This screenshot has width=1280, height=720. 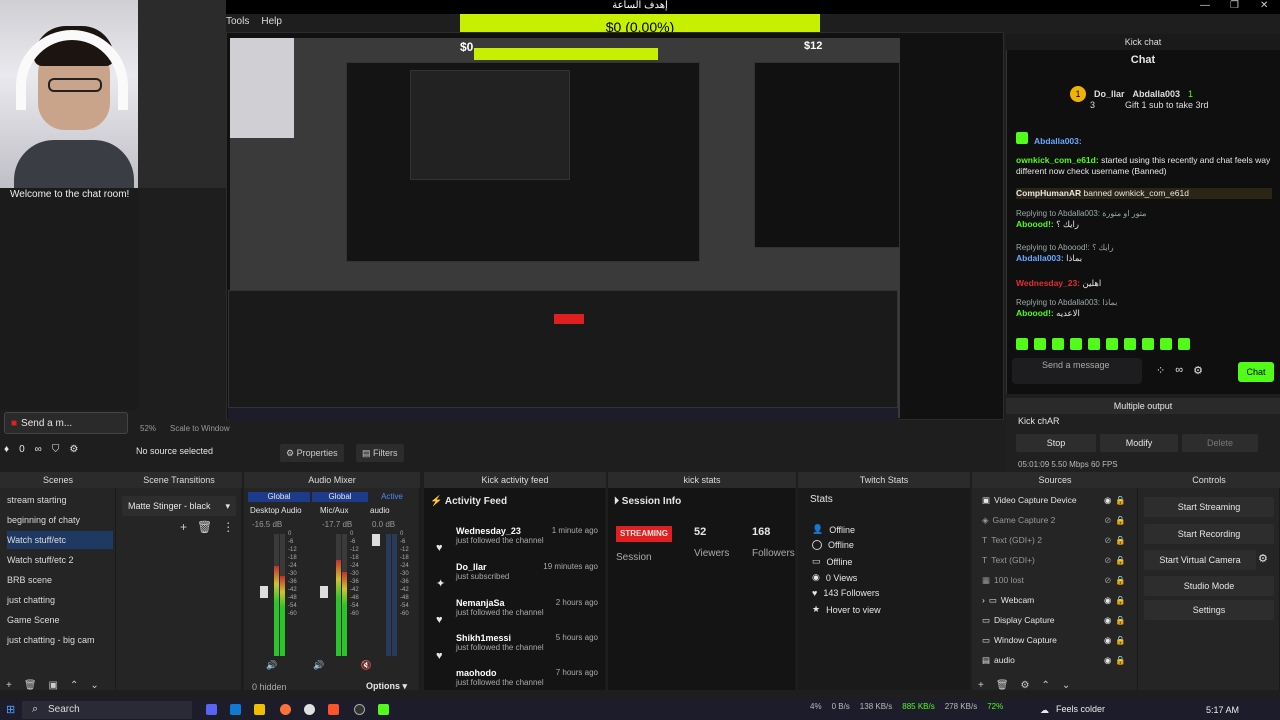 I want to click on scene-item: just chatting - big cam, so click(x=60, y=640).